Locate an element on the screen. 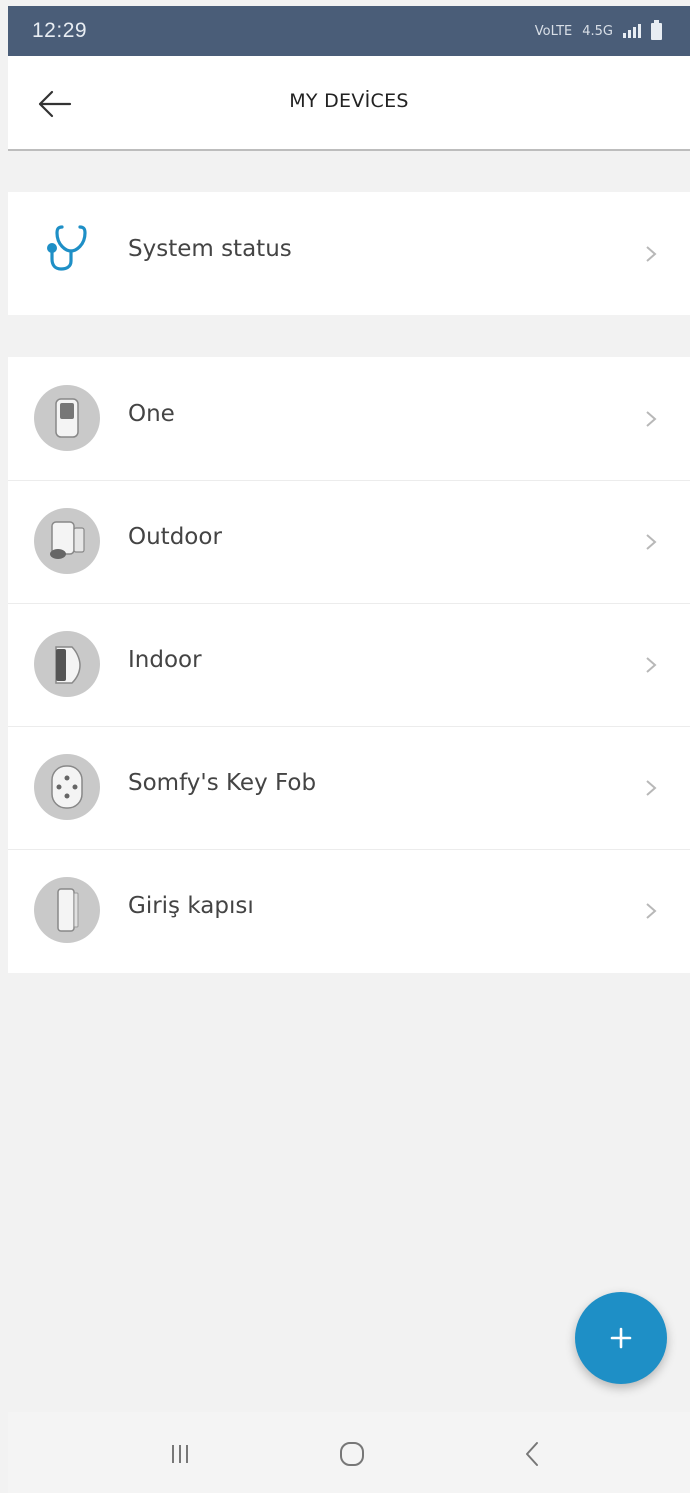  row-label: Outdoor is located at coordinates (175, 537).